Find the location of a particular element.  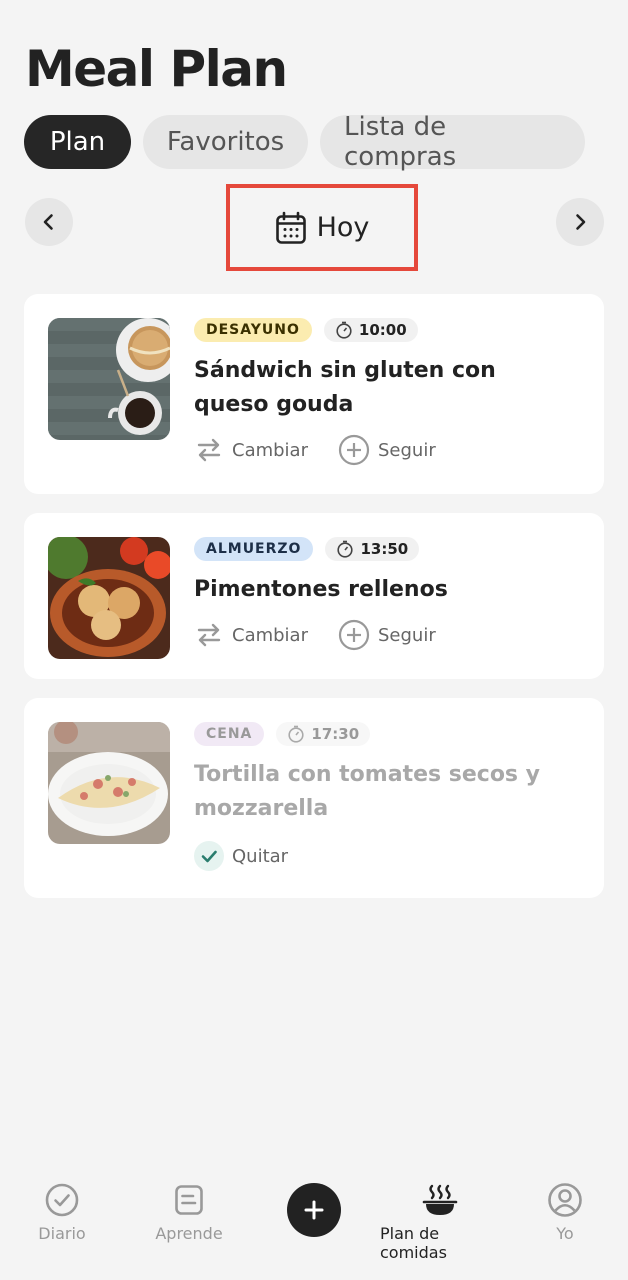

meal-time-value: 17:30 is located at coordinates (335, 734).